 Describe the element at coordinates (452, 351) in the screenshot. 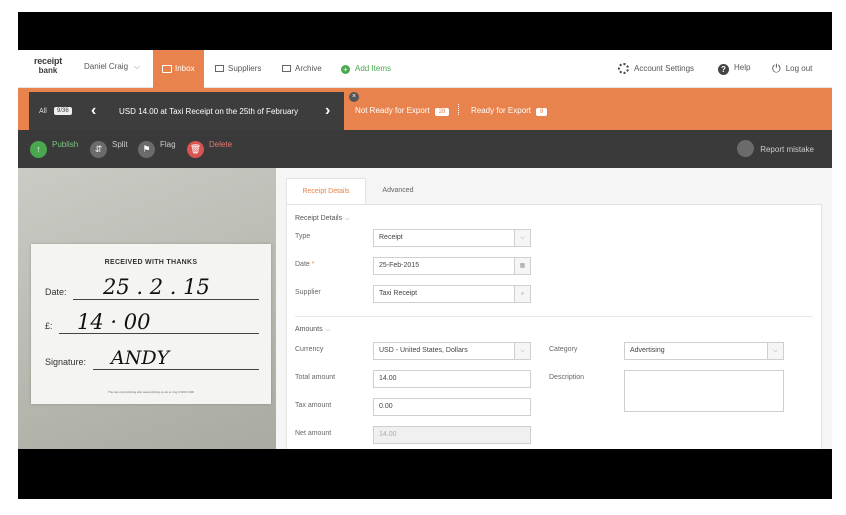

I see `currency-select: USD - United States, Dollars ⌵` at that location.